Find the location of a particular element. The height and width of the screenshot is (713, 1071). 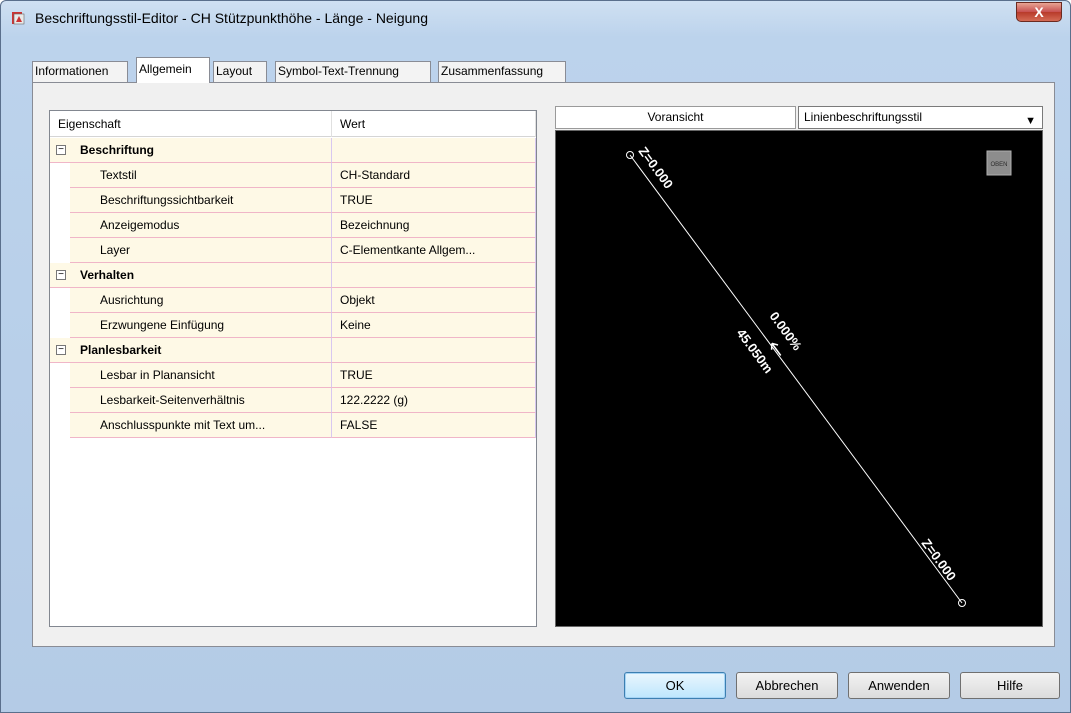

tab-informationen: Informationen is located at coordinates (80, 71).